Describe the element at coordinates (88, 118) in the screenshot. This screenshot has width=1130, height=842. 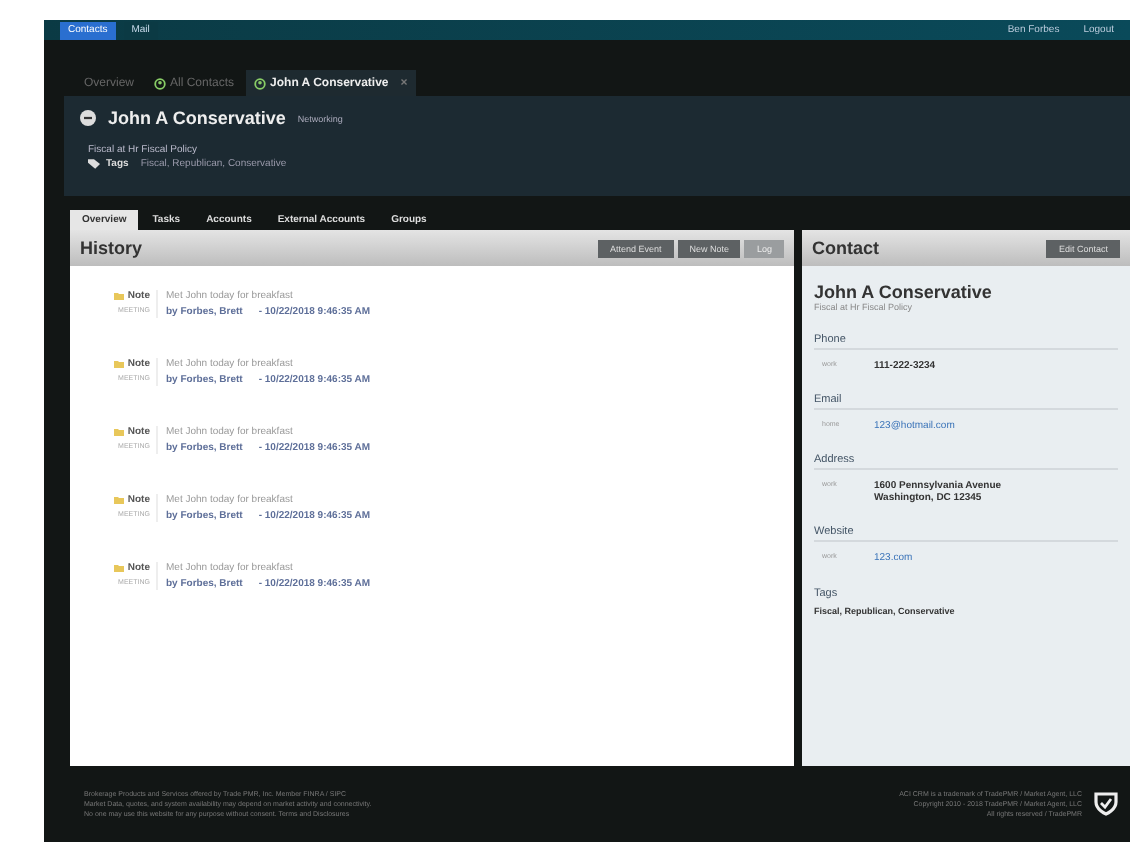
I see `collapse-icon` at that location.